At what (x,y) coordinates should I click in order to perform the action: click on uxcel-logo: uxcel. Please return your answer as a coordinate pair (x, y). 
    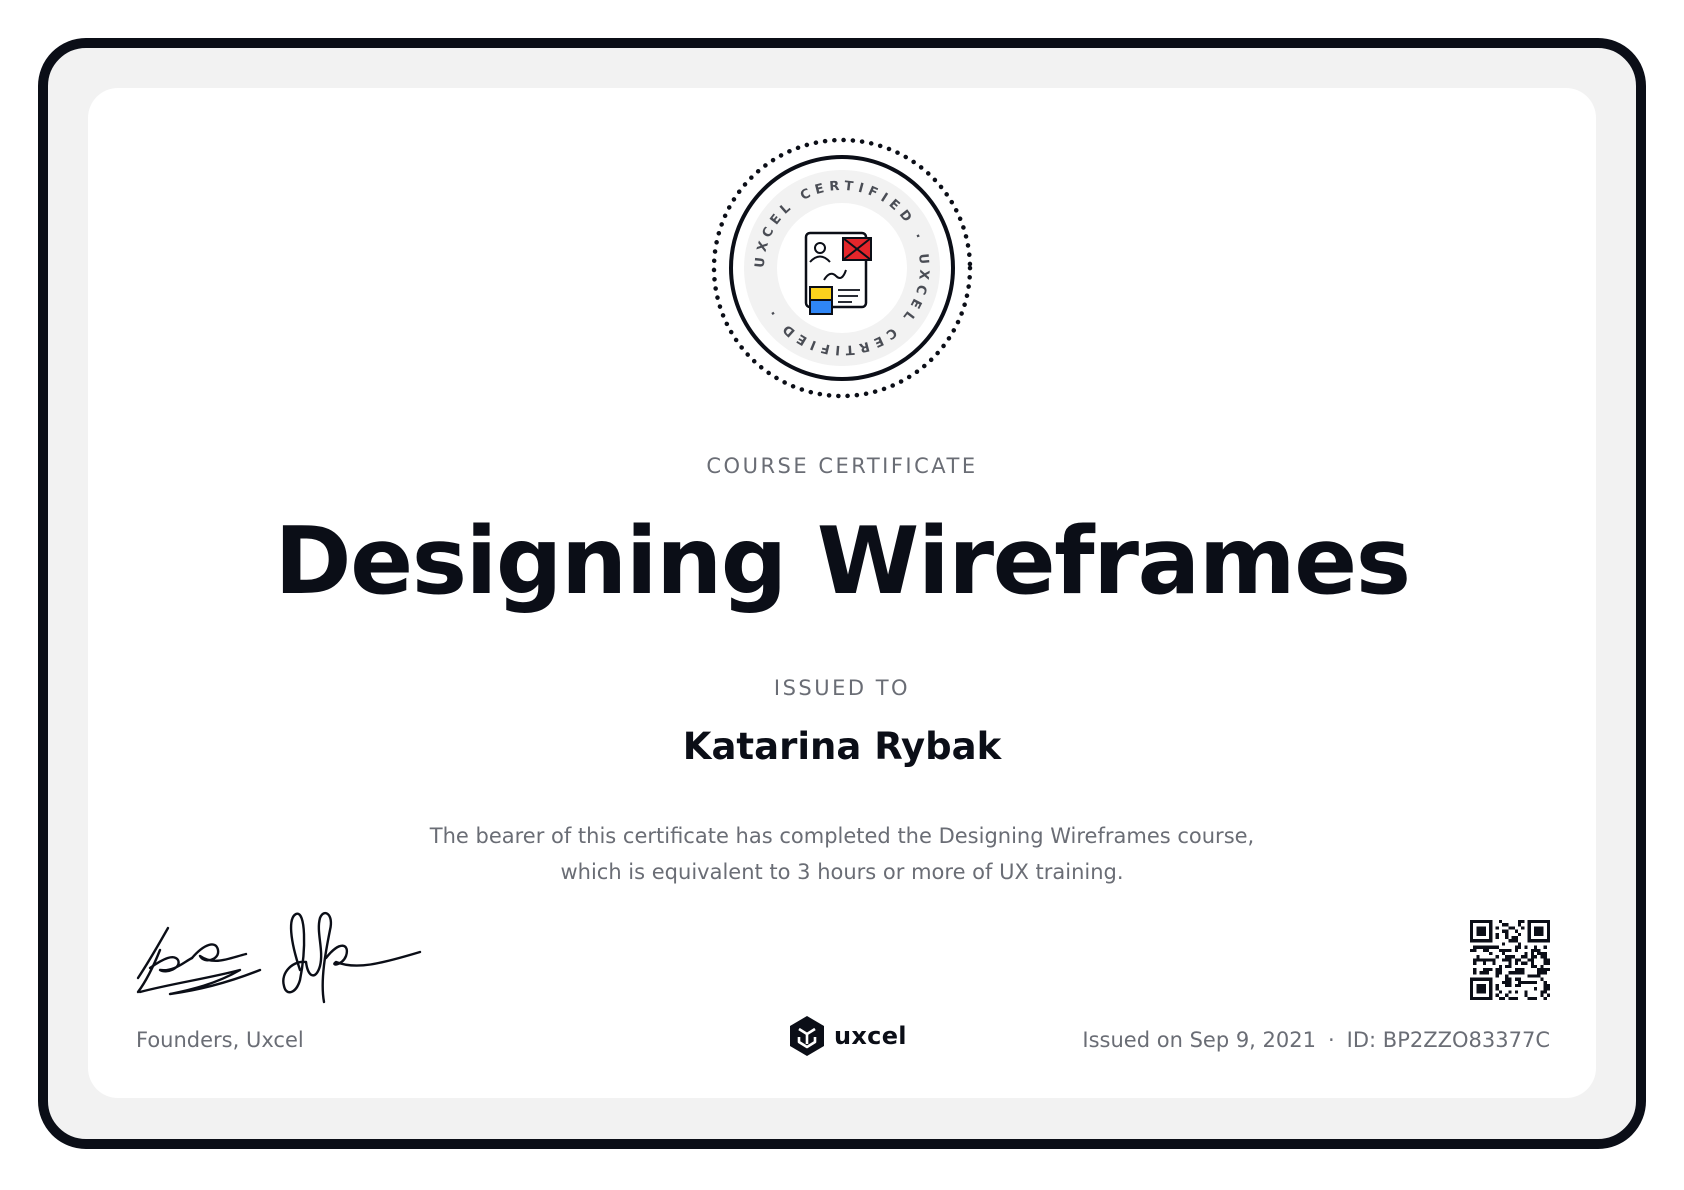
    Looking at the image, I should click on (847, 1036).